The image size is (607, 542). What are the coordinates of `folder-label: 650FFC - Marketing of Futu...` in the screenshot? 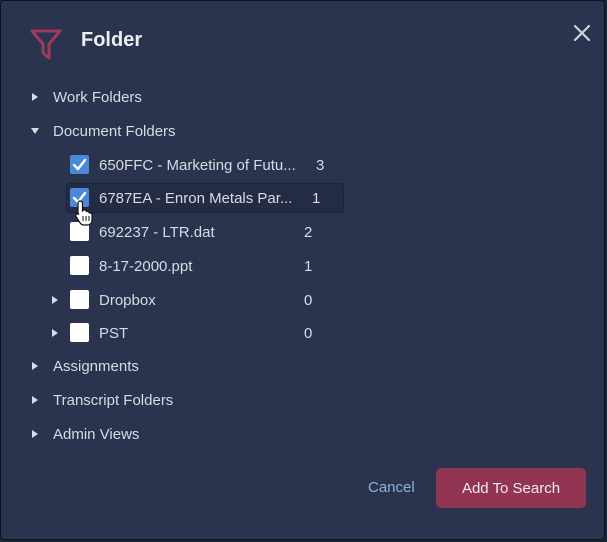 It's located at (197, 165).